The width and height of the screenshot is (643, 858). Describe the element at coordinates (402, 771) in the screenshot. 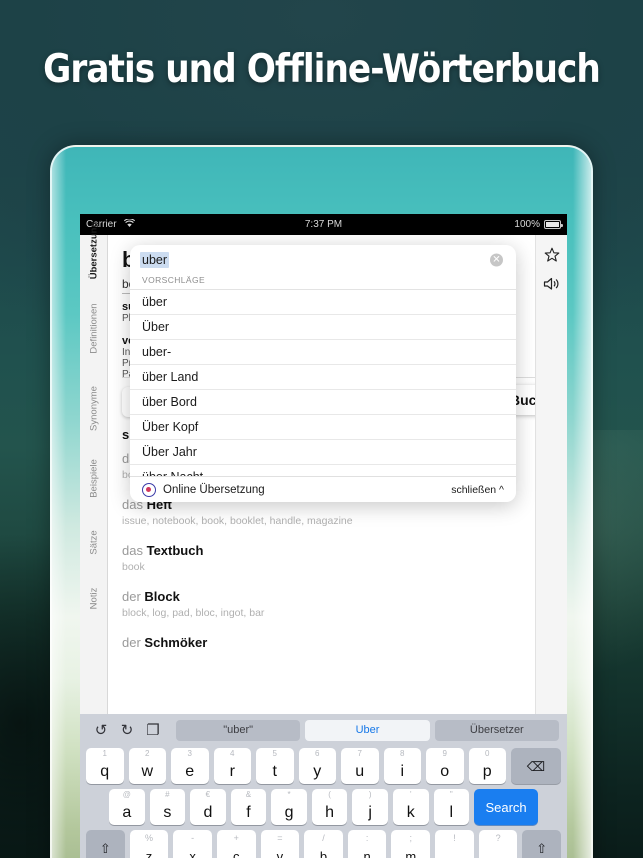

I see `key-label: i` at that location.